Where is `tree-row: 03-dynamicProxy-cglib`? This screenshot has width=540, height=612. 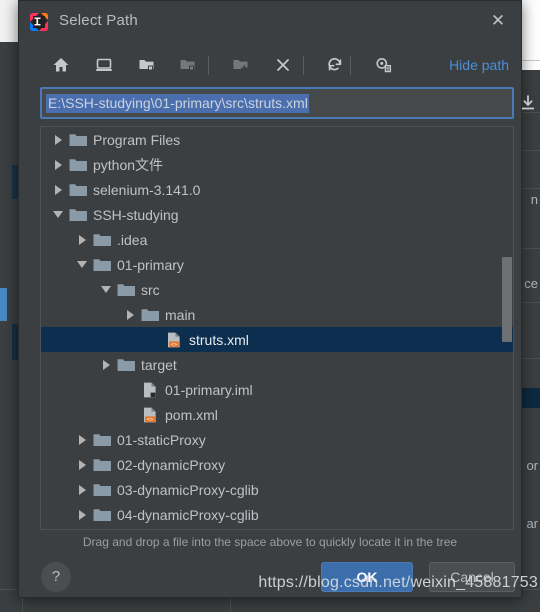
tree-row: 03-dynamicProxy-cglib is located at coordinates (277, 489).